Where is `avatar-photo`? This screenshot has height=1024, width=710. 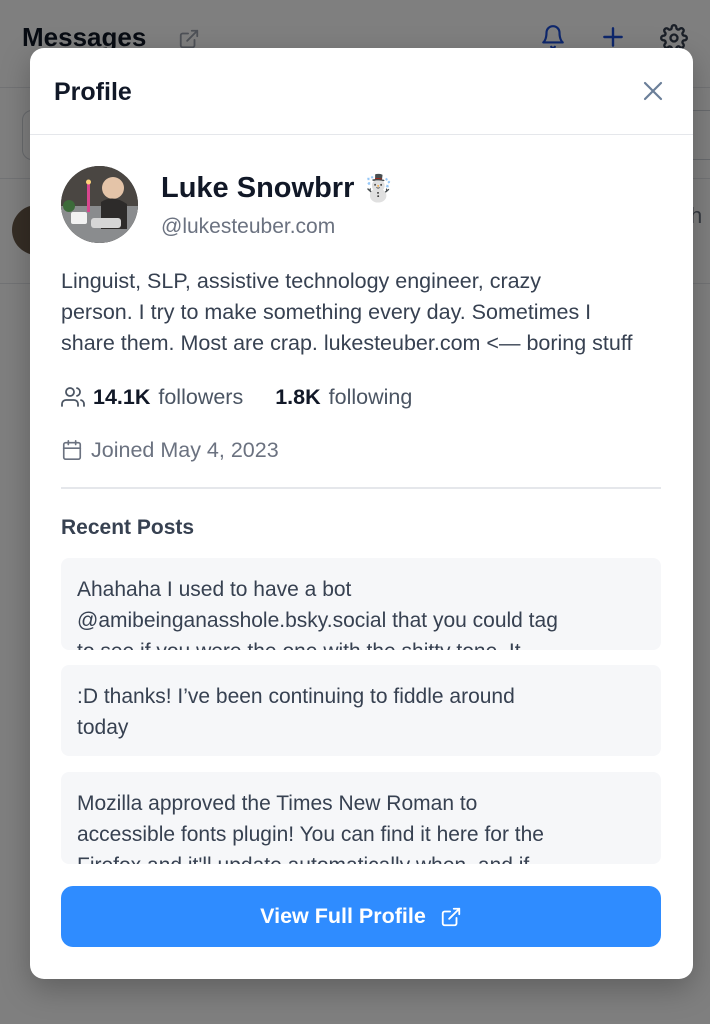 avatar-photo is located at coordinates (99, 204).